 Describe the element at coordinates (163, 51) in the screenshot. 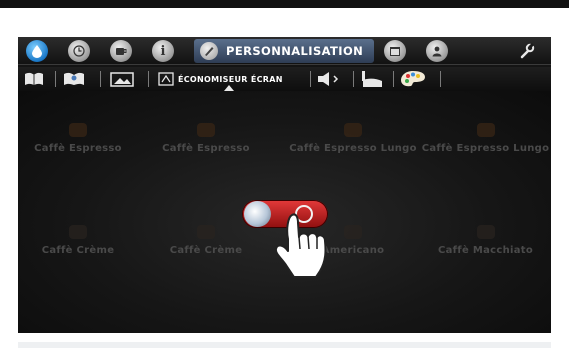

I see `info-icon: i` at that location.